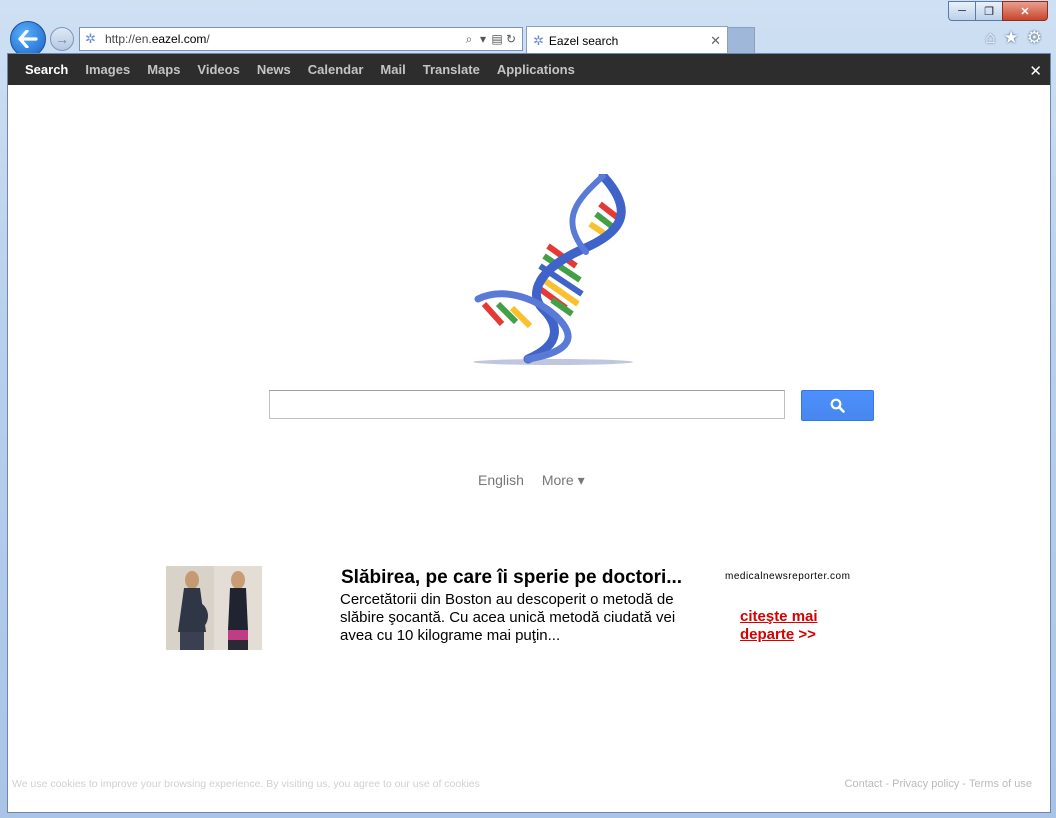 This screenshot has width=1056, height=818. I want to click on dna-logo-icon, so click(553, 269).